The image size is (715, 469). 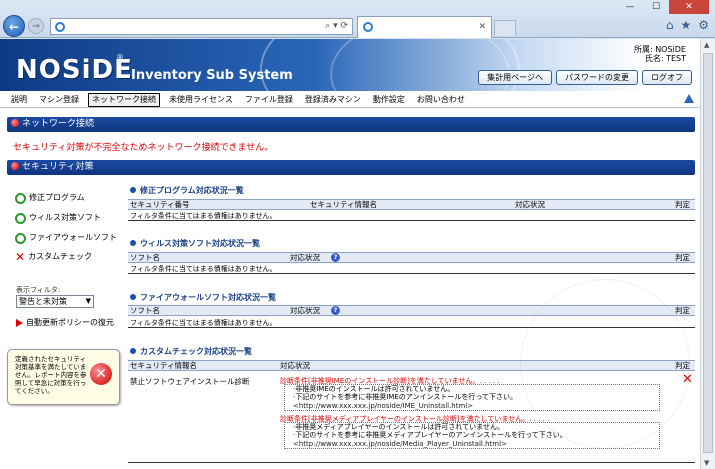 I want to click on toolbar-icons: ⌂ ★ ⚙, so click(x=687, y=25).